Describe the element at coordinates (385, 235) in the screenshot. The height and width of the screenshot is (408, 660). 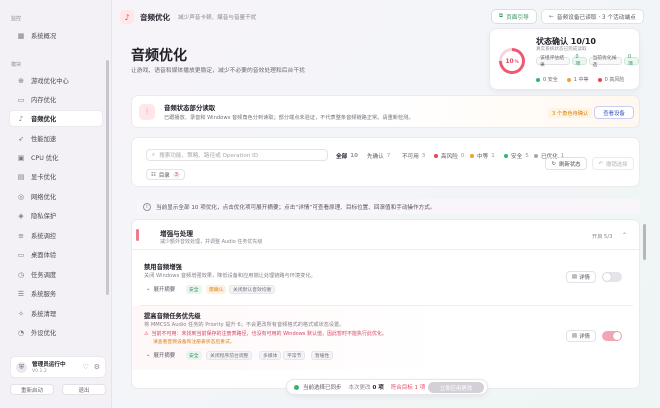
I see `section-header: 增强与处理 减少额外音效处理，并调整 Audio 任务优先级 开启 5/3 ⌃` at that location.